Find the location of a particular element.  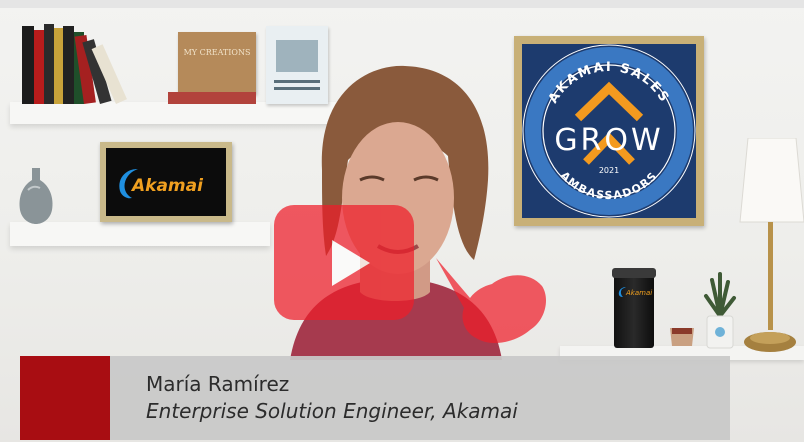

table-lamp is located at coordinates (771, 245).